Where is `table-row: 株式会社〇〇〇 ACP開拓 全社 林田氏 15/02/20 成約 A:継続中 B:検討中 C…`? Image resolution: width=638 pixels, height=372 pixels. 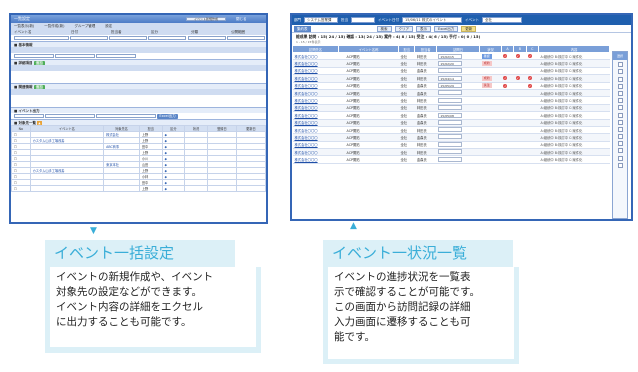 table-row: 株式会社〇〇〇 ACP開拓 全社 林田氏 15/02/20 成約 A:継続中 B:検討中 C… is located at coordinates (451, 63).